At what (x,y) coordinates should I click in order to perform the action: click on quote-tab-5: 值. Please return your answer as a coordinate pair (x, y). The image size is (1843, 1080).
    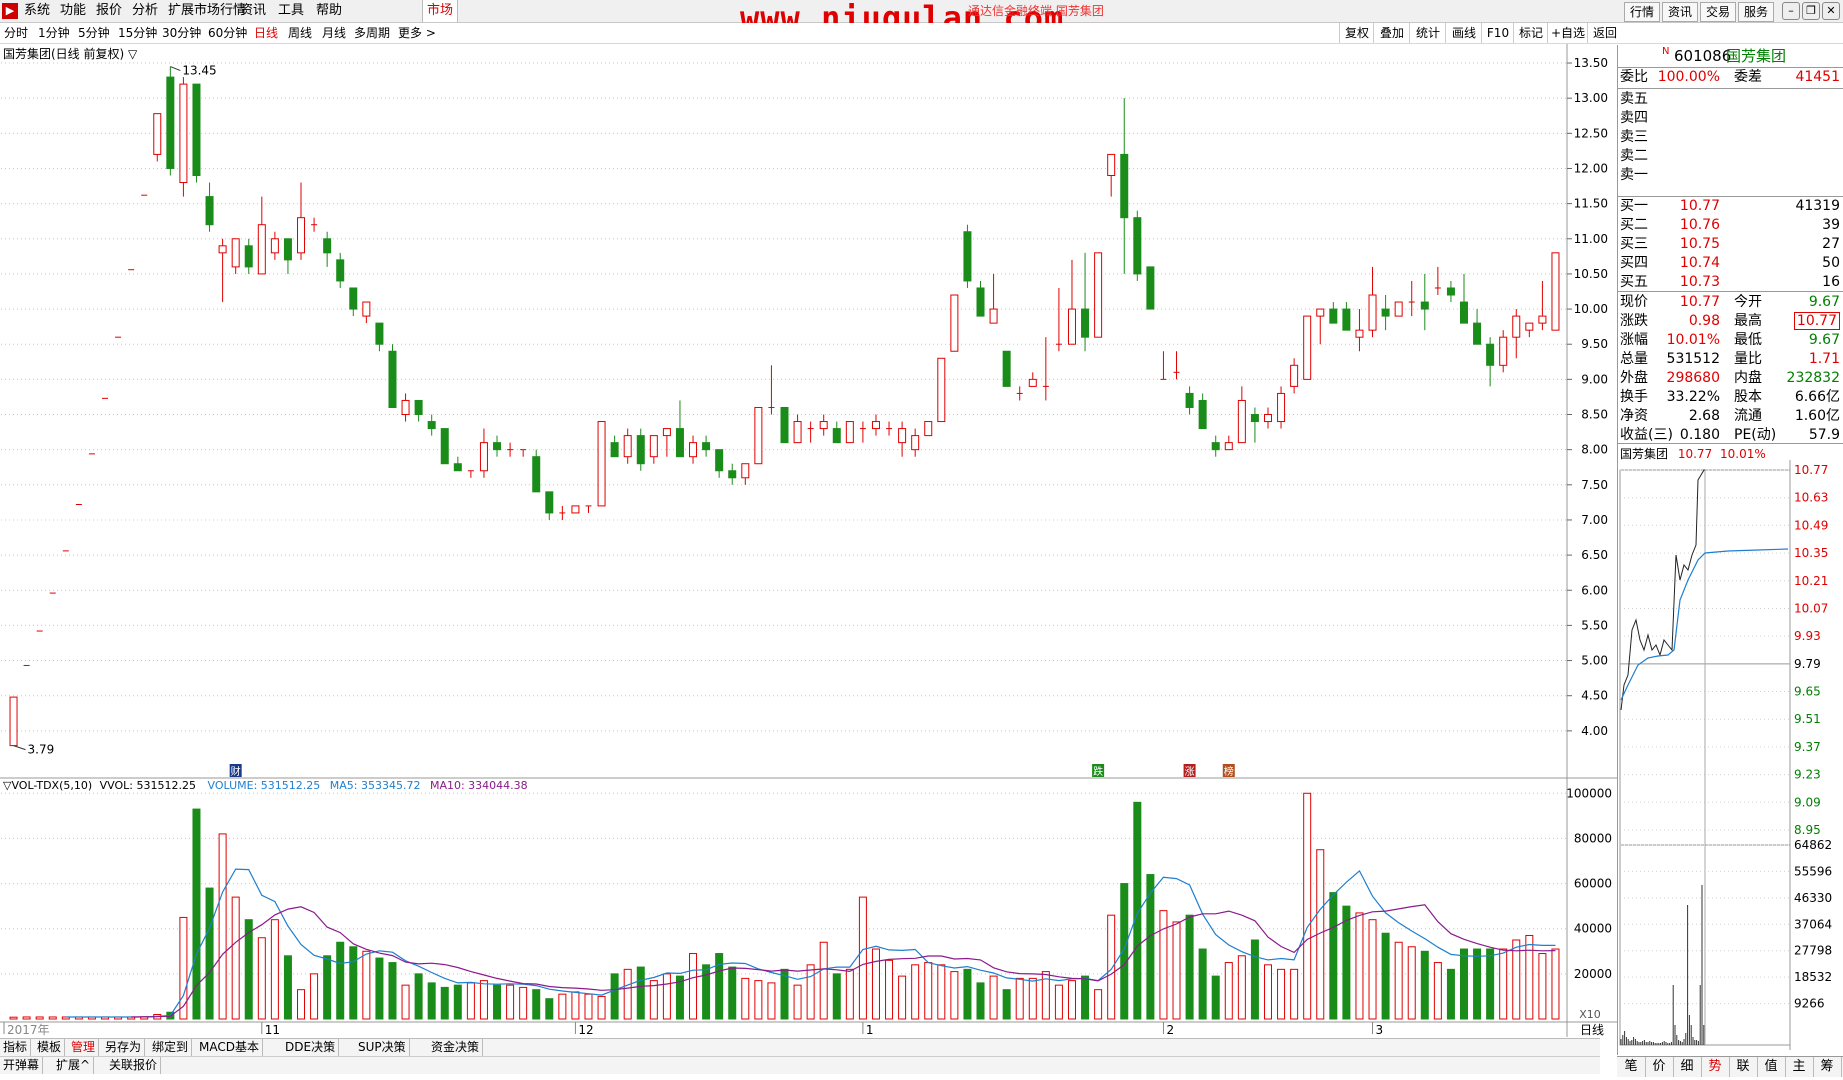
    Looking at the image, I should click on (1771, 1067).